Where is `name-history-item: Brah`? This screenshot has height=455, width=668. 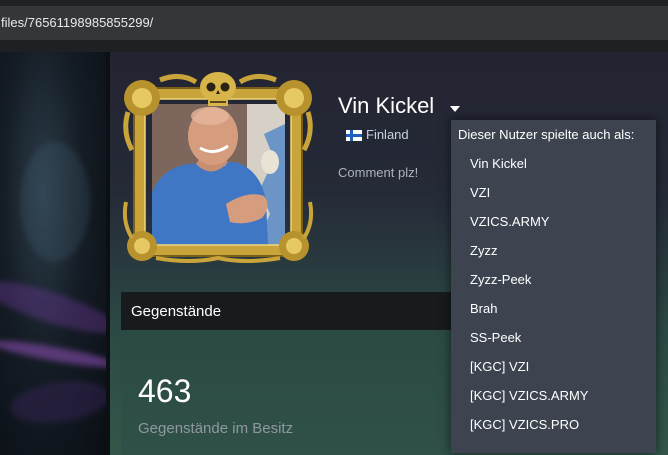 name-history-item: Brah is located at coordinates (483, 308).